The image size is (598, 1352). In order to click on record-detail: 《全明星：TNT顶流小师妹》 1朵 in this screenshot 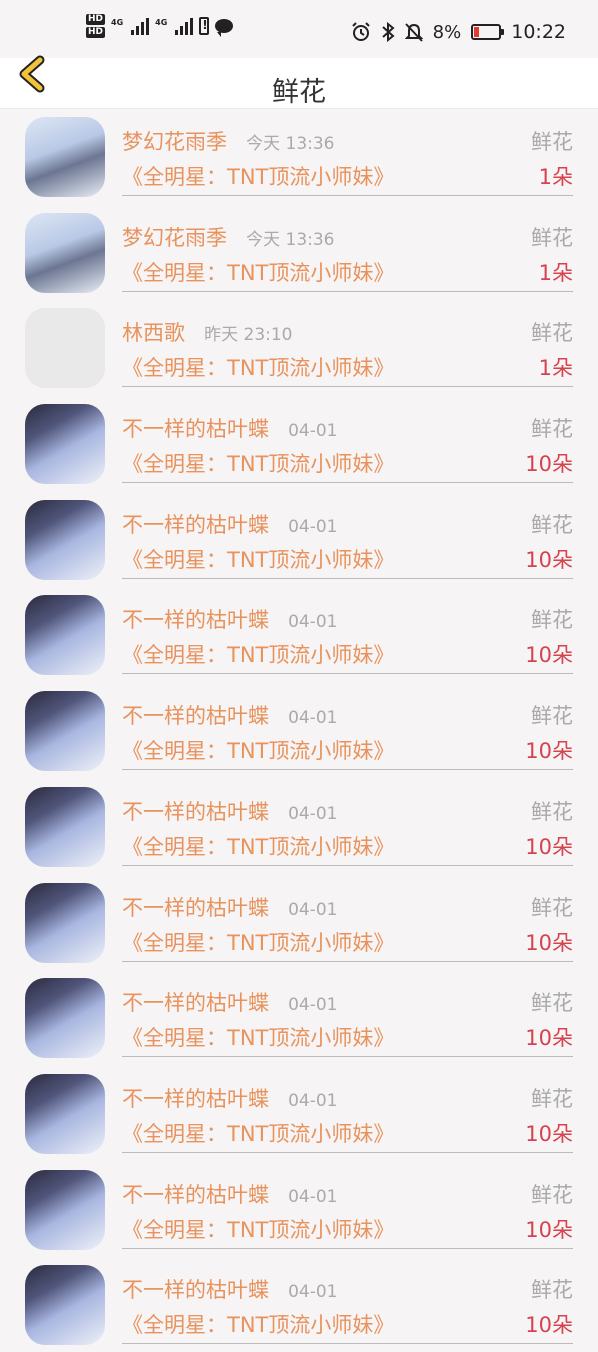, I will do `click(347, 370)`.